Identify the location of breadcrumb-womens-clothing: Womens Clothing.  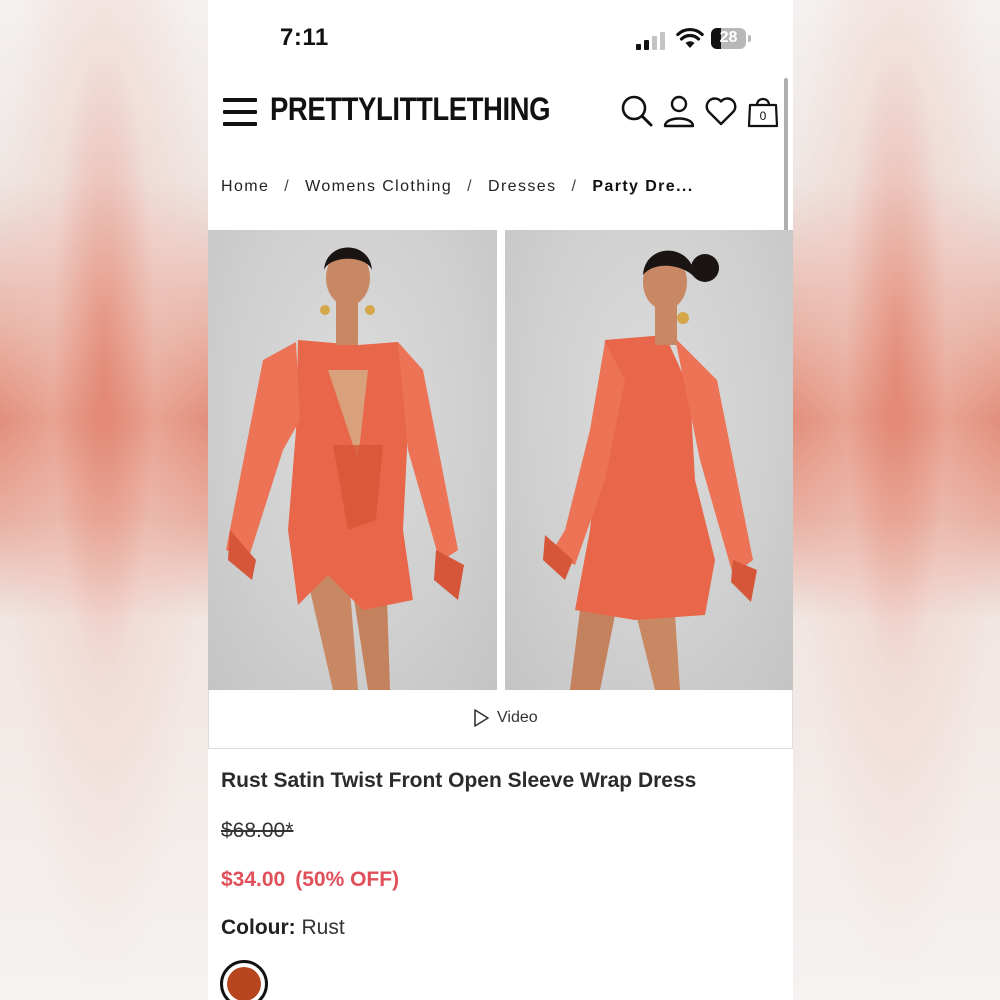
(378, 186).